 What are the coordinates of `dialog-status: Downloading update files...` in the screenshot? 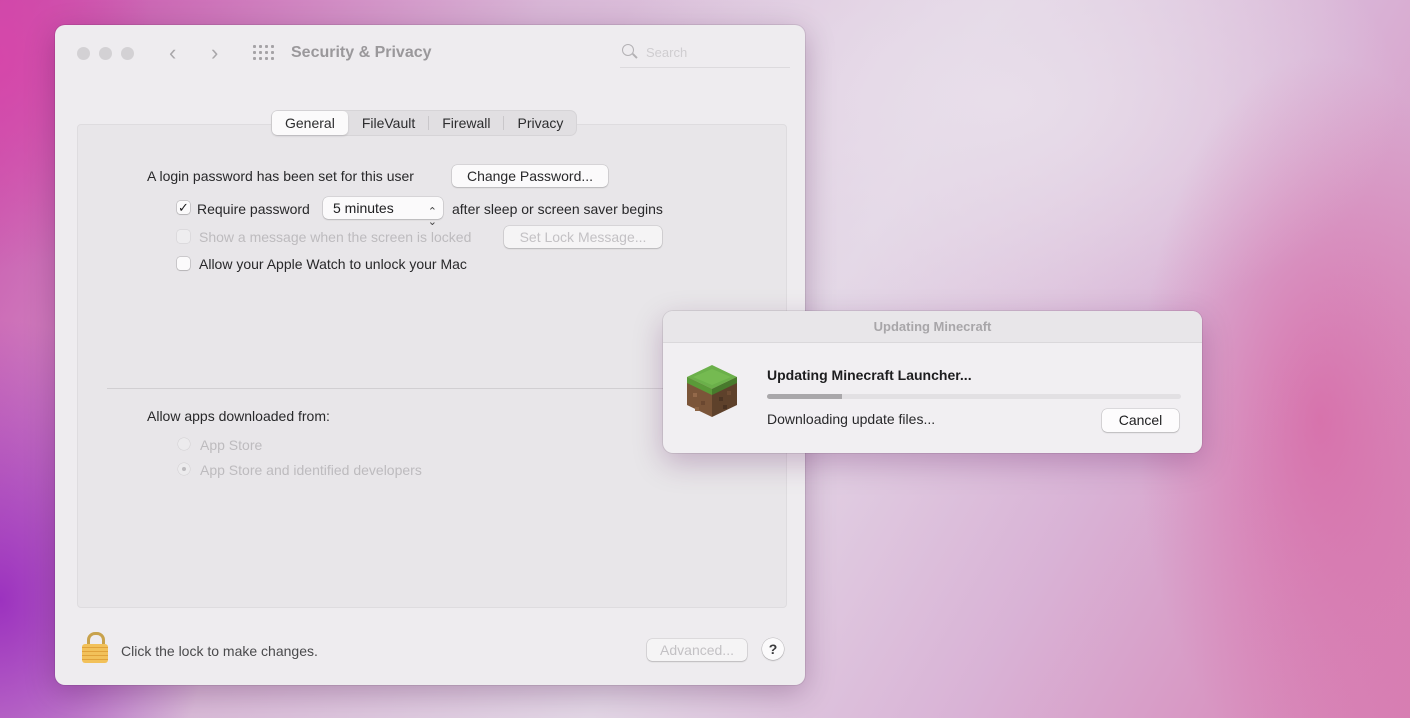 It's located at (851, 419).